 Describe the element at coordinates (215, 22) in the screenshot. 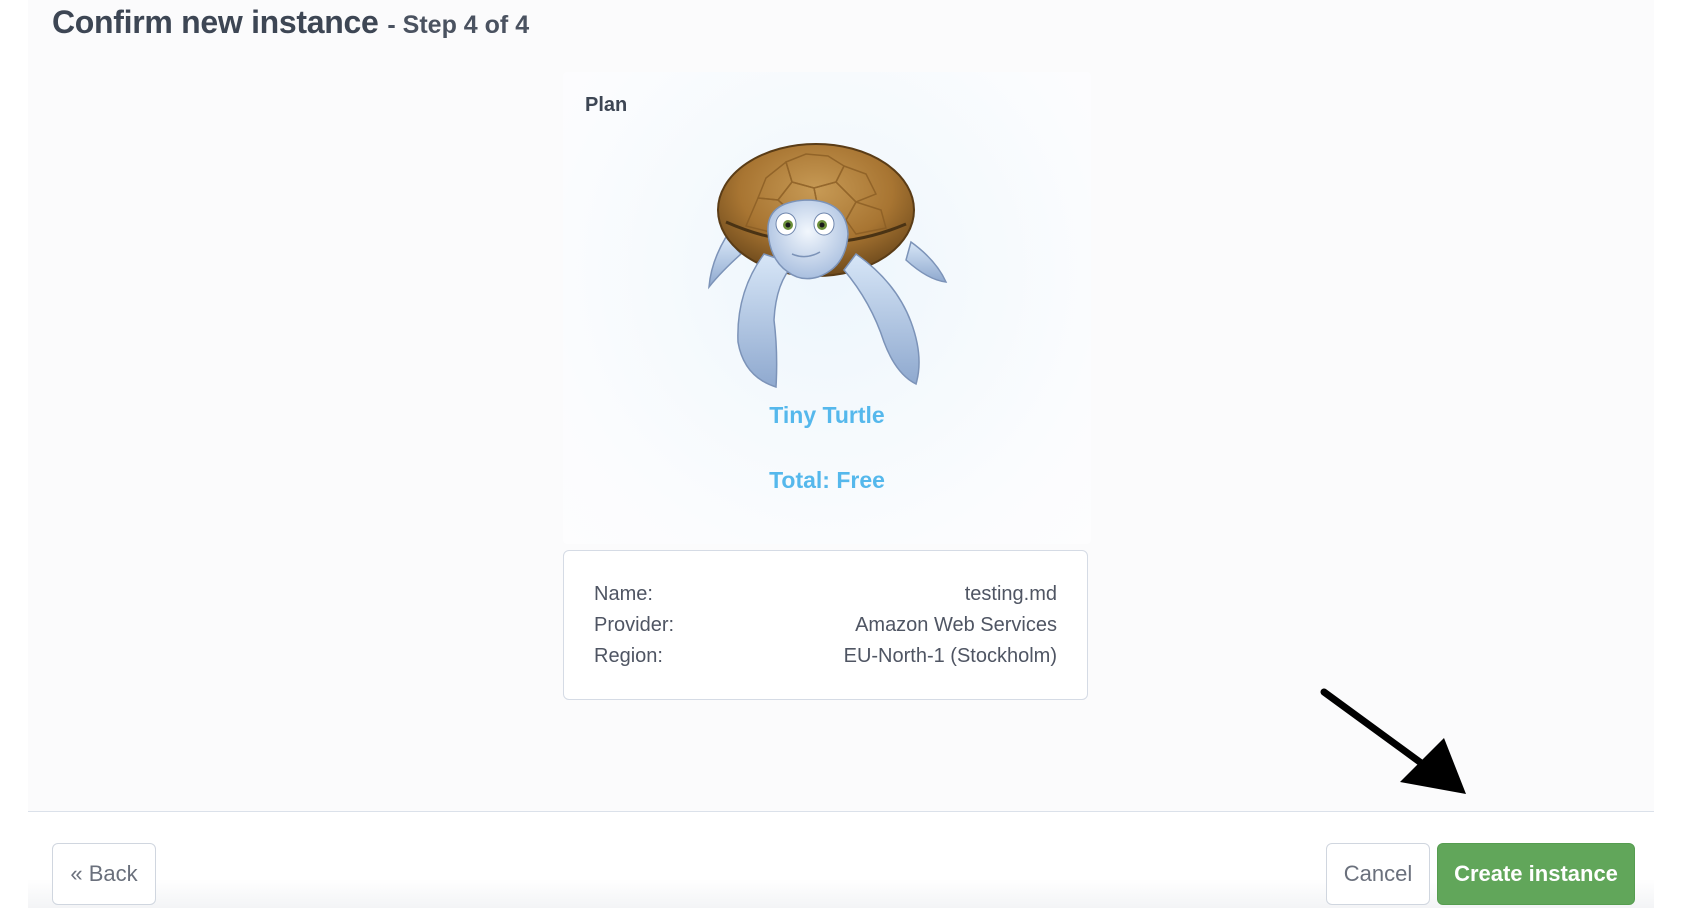

I see `page-title: Confirm new instance` at that location.